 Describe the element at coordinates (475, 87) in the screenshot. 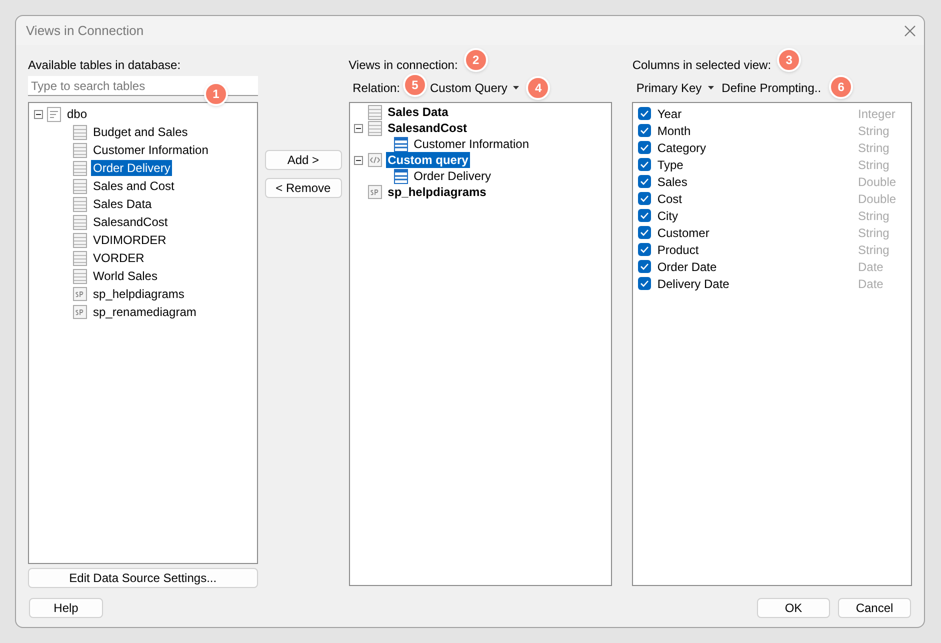

I see `relation-dropdown: Custom Query` at that location.